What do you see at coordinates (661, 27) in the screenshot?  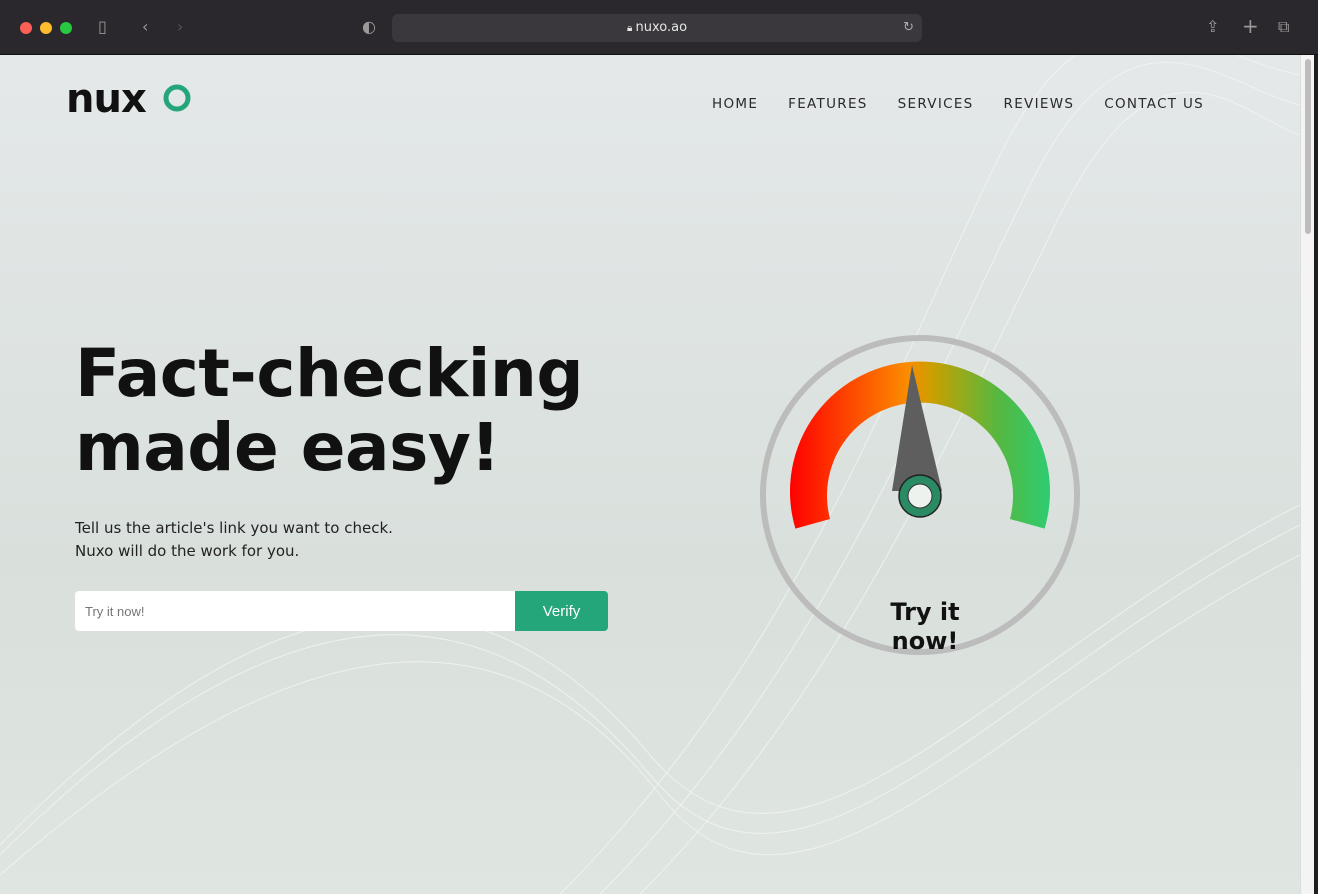 I see `url-text: nuxo.ao` at bounding box center [661, 27].